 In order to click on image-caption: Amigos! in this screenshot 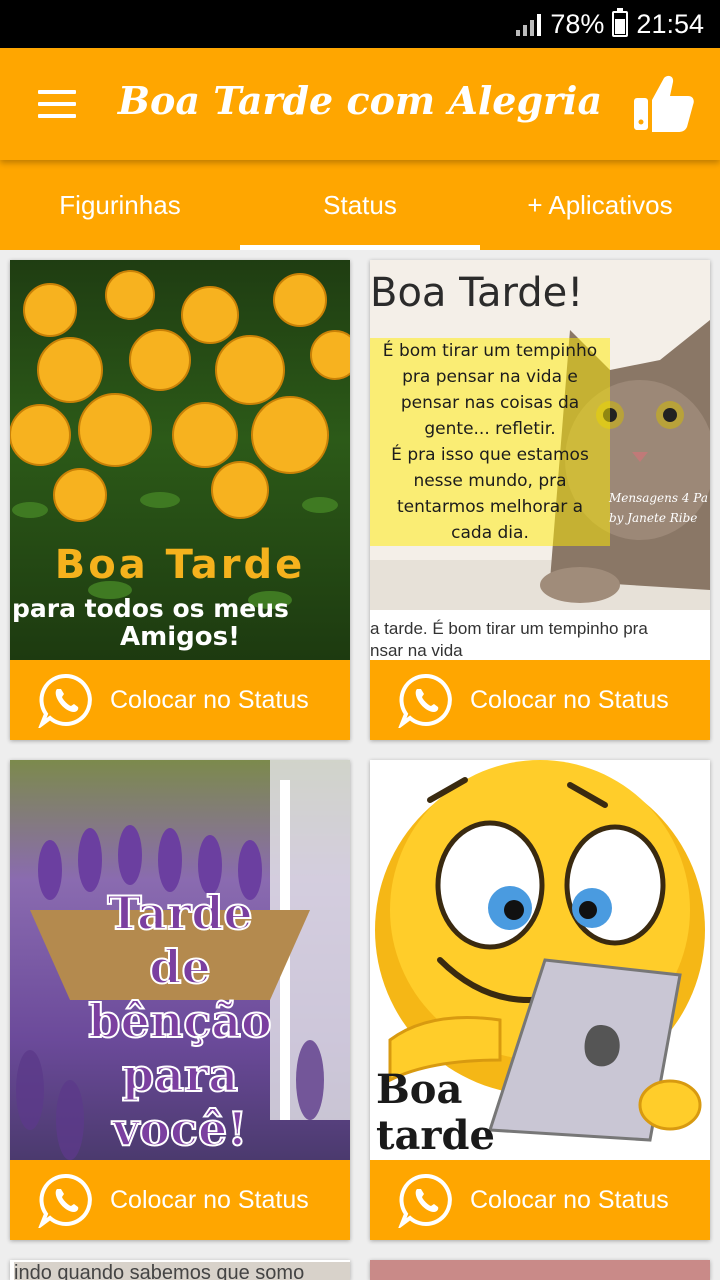, I will do `click(180, 637)`.